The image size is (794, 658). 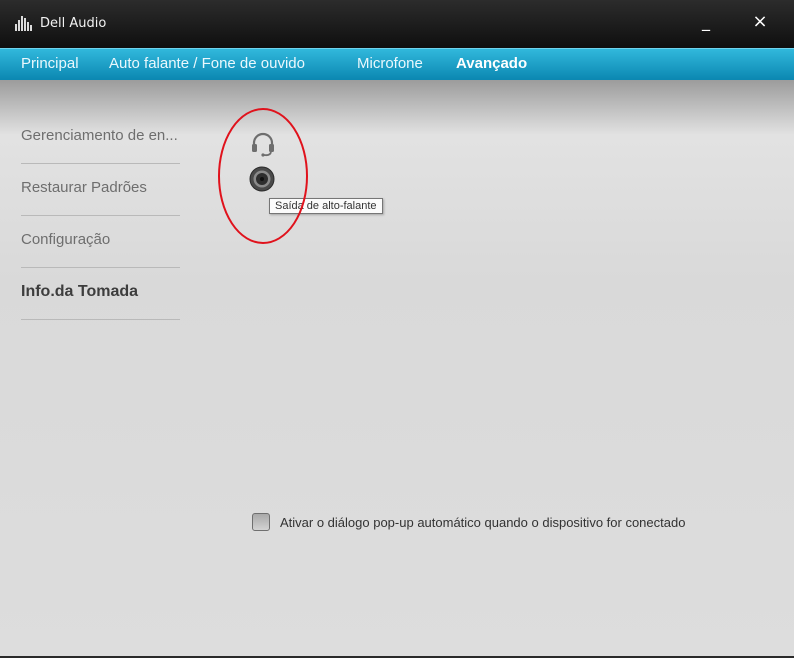 I want to click on tab-speaker-headphone: Auto falante / Fone de ouvido, so click(x=207, y=63).